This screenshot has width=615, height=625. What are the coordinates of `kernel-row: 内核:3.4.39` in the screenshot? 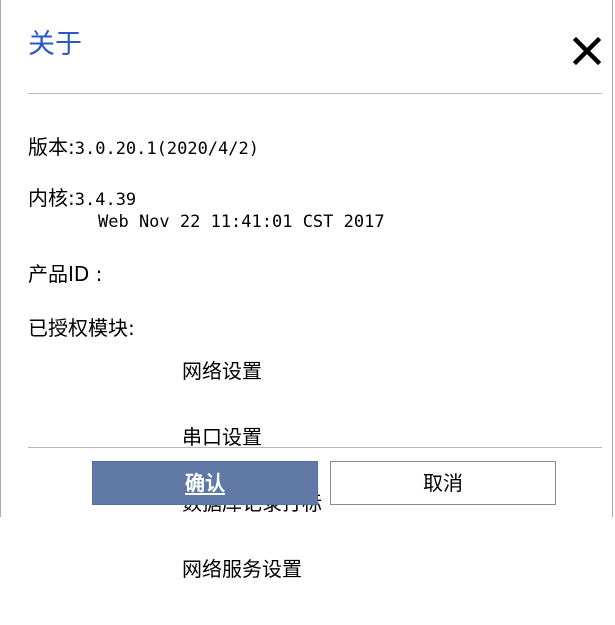 It's located at (82, 199).